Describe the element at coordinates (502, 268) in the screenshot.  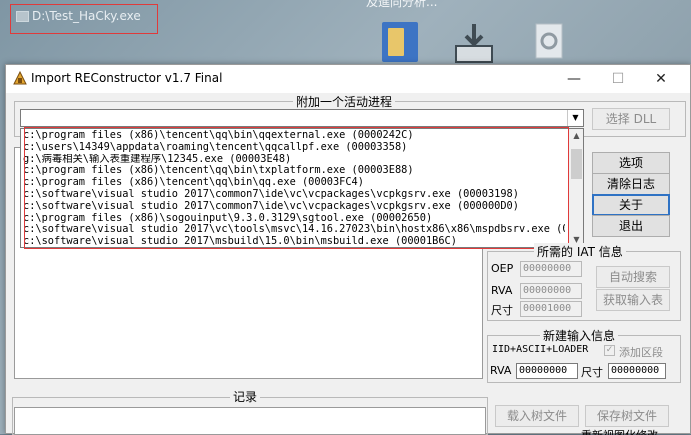
I see `oep-label: OEP` at that location.